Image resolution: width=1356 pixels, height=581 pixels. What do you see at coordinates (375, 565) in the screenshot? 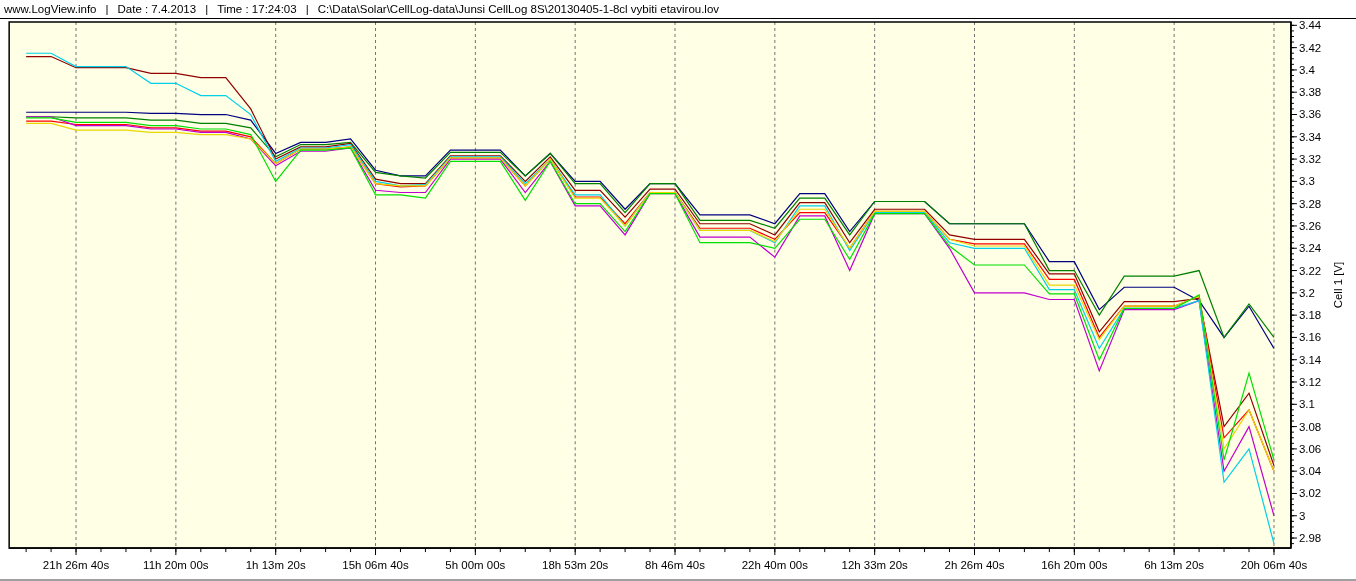
I see `tick-label: 15h 06m 40s` at bounding box center [375, 565].